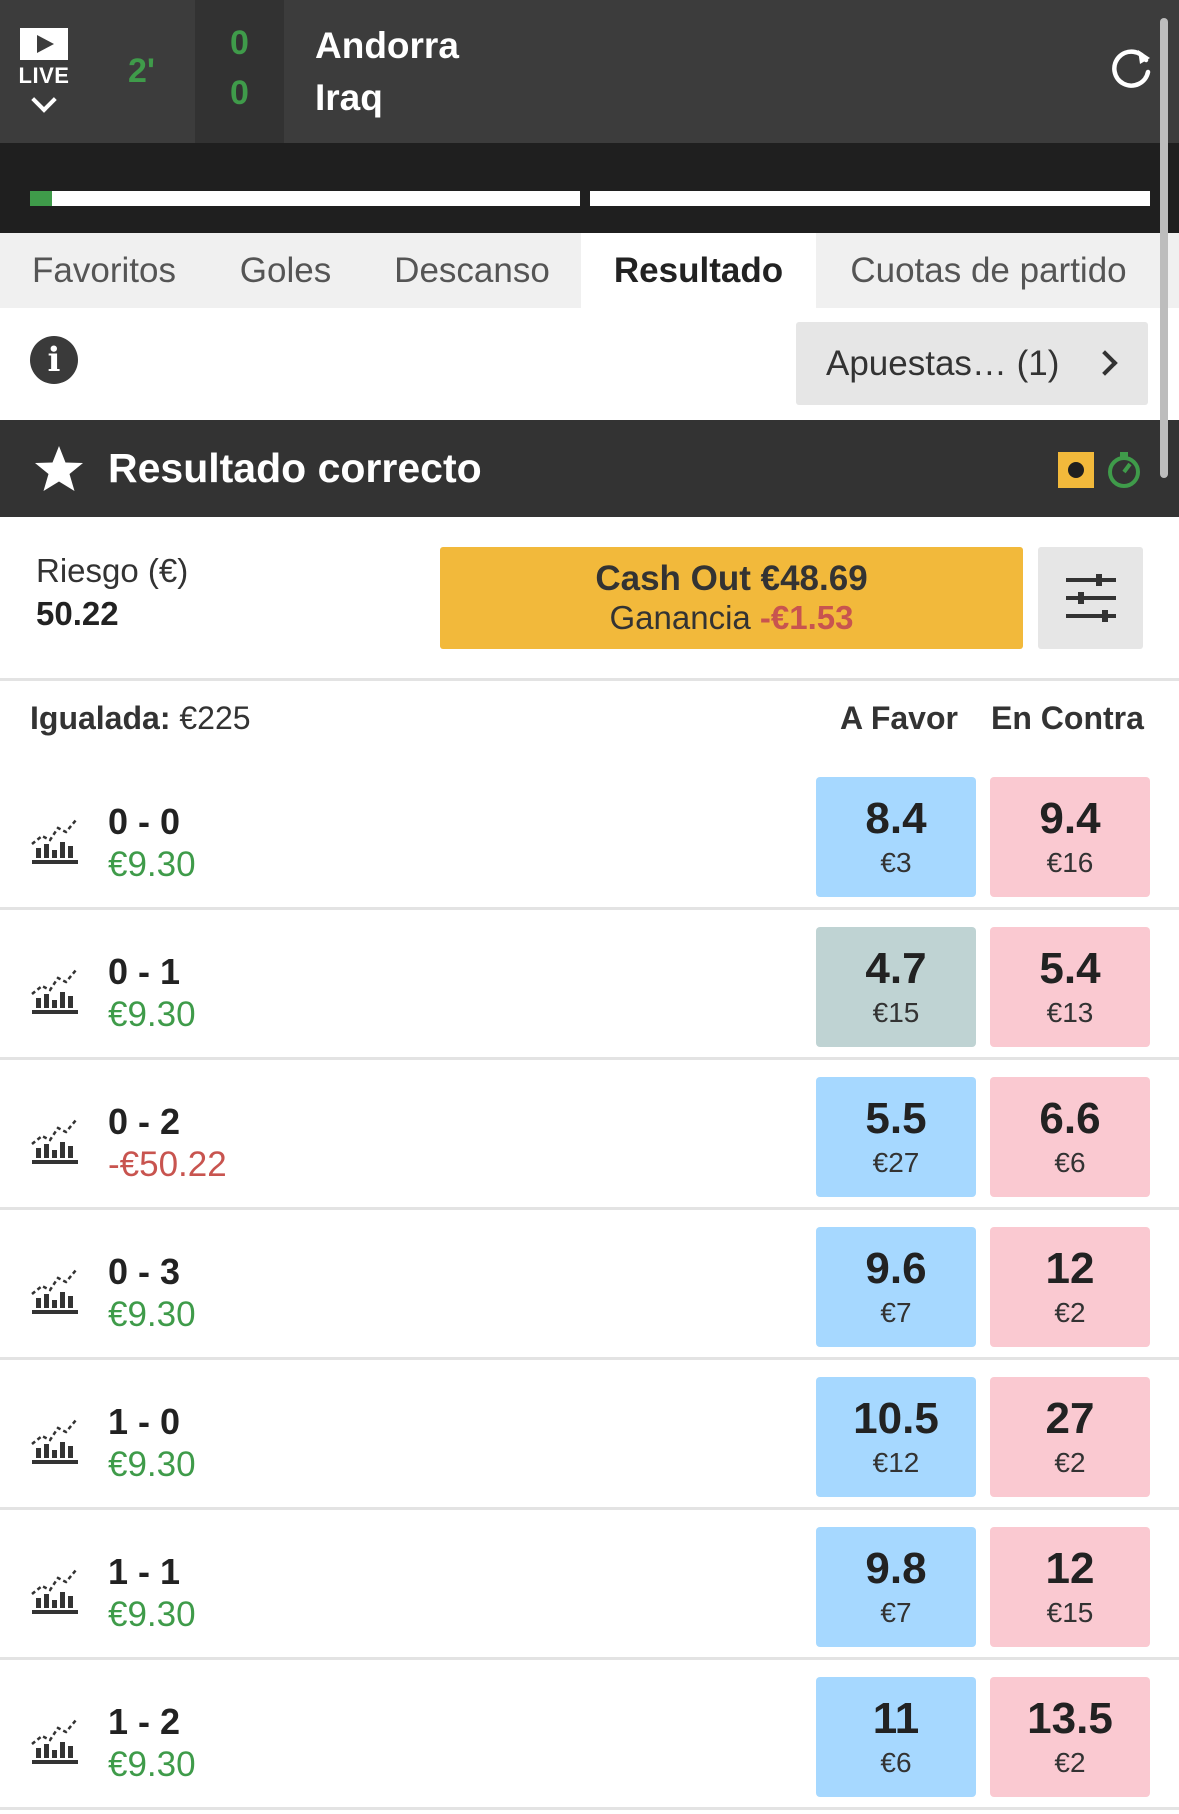 This screenshot has height=1814, width=1179. I want to click on lay-odds-button: 12 €15, so click(1070, 1587).